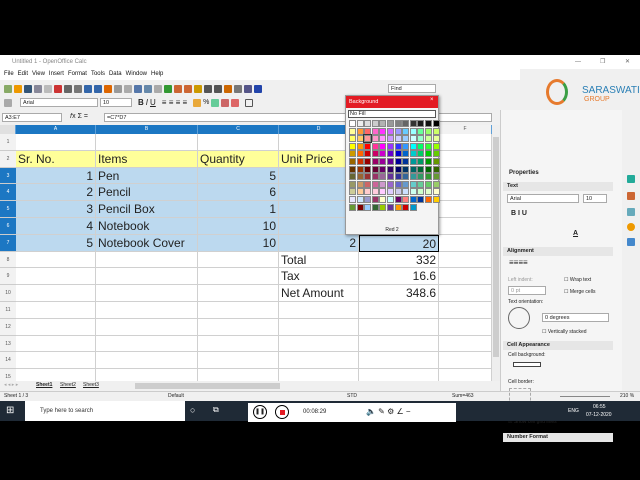 This screenshot has height=480, width=640. What do you see at coordinates (91, 385) in the screenshot?
I see `tab-sheet3: Sheet3` at bounding box center [91, 385].